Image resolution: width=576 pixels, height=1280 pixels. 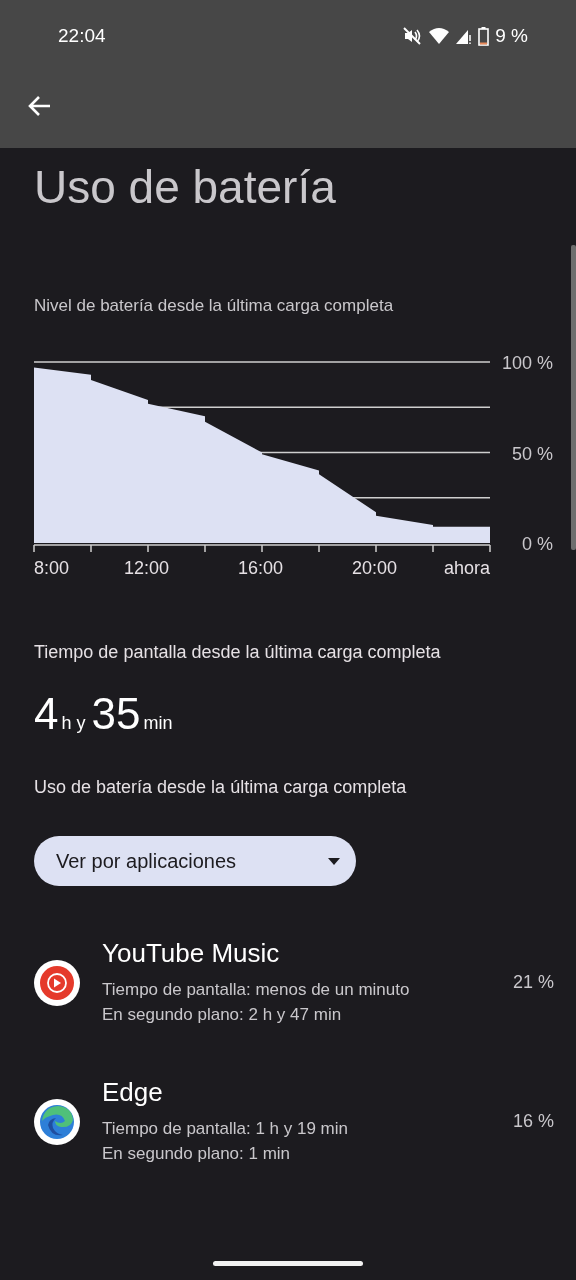 What do you see at coordinates (221, 787) in the screenshot?
I see `section-caption: Uso de batería desde la última carga completa` at bounding box center [221, 787].